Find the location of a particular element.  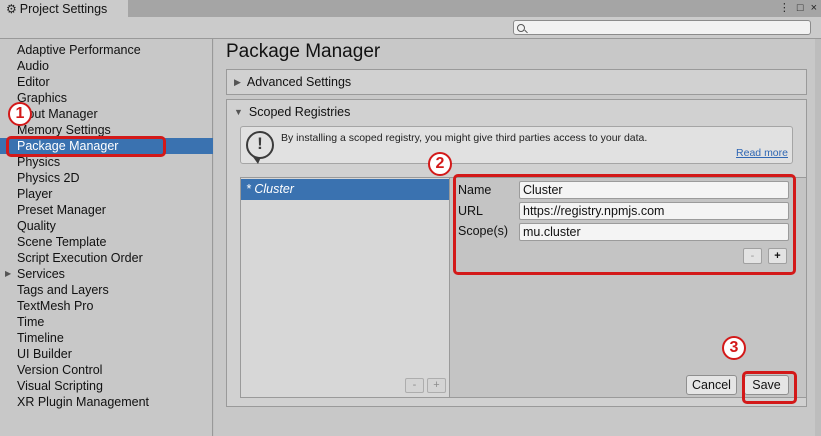

sidebar-item-preset-manager: Preset Manager is located at coordinates (106, 210).